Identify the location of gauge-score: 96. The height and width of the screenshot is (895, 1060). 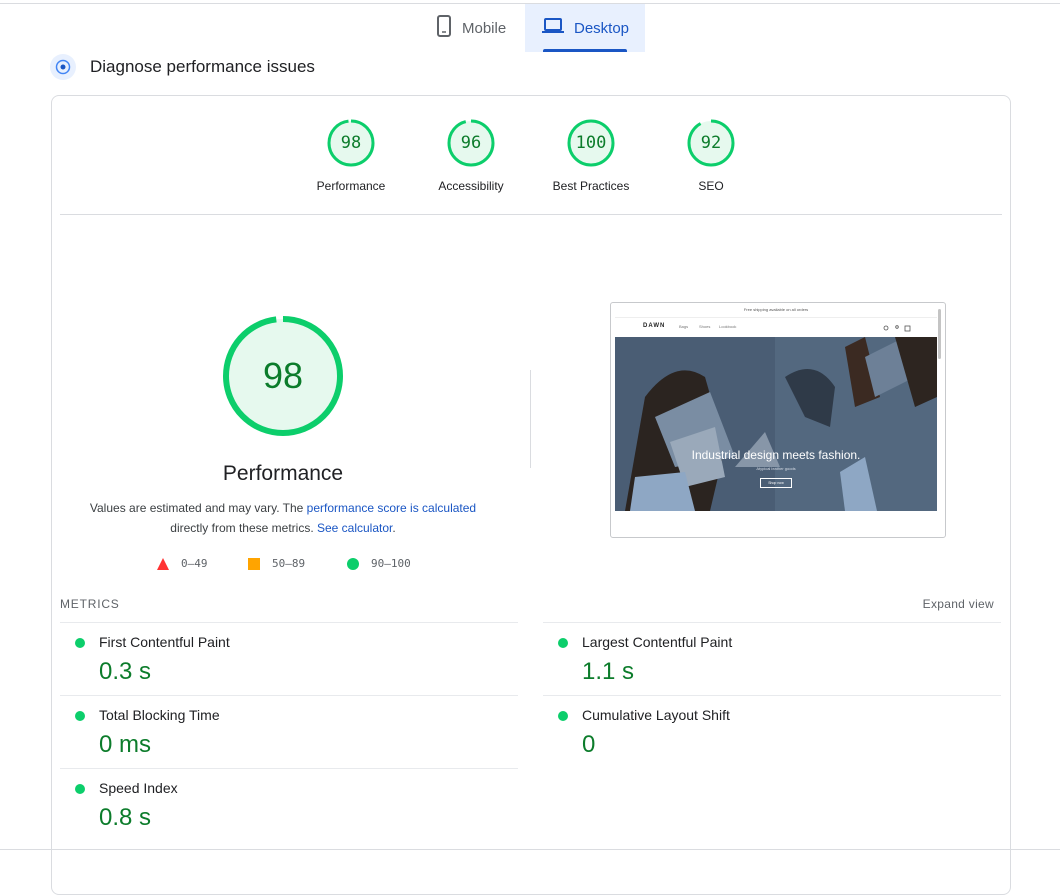
(471, 143).